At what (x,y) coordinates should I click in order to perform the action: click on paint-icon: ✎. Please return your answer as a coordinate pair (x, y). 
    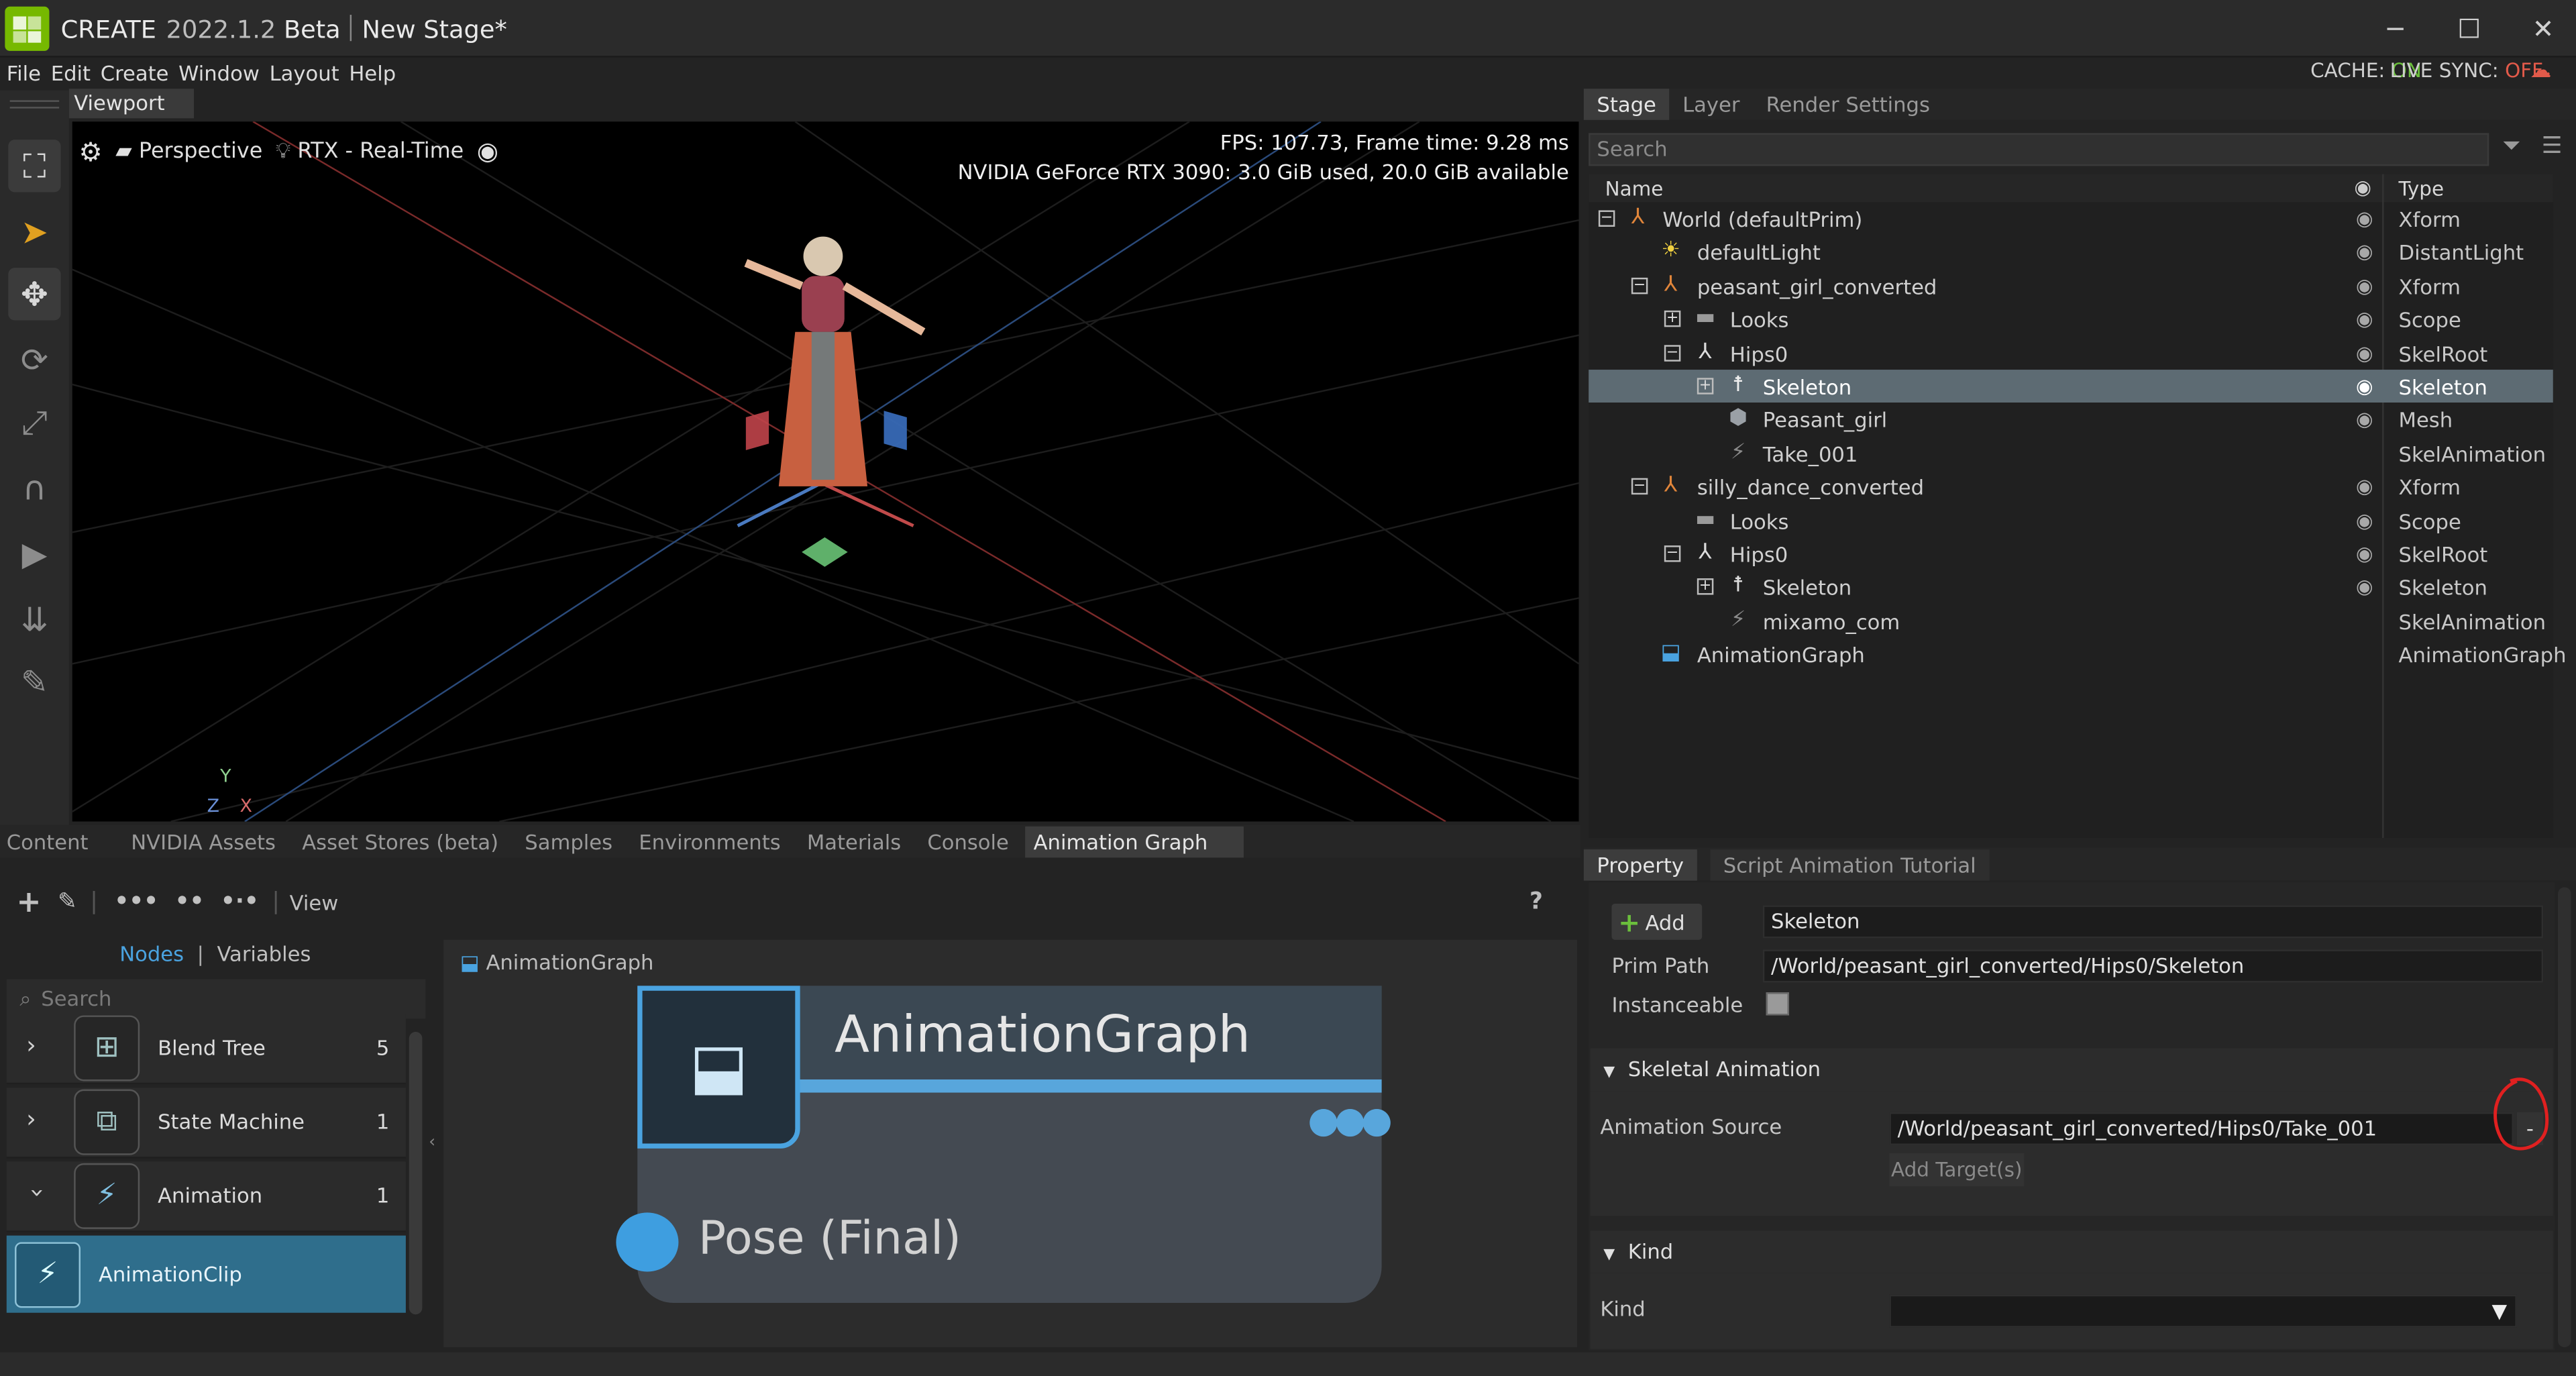
    Looking at the image, I should click on (34, 681).